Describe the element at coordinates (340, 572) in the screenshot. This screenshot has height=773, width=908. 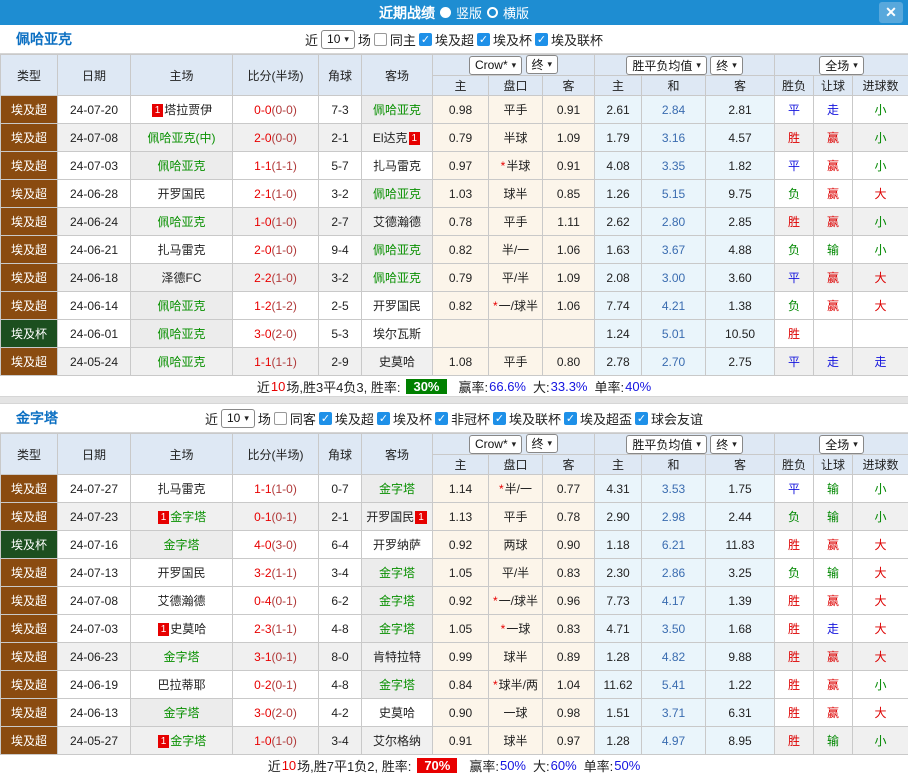
I see `corner-cell: 3-4` at that location.